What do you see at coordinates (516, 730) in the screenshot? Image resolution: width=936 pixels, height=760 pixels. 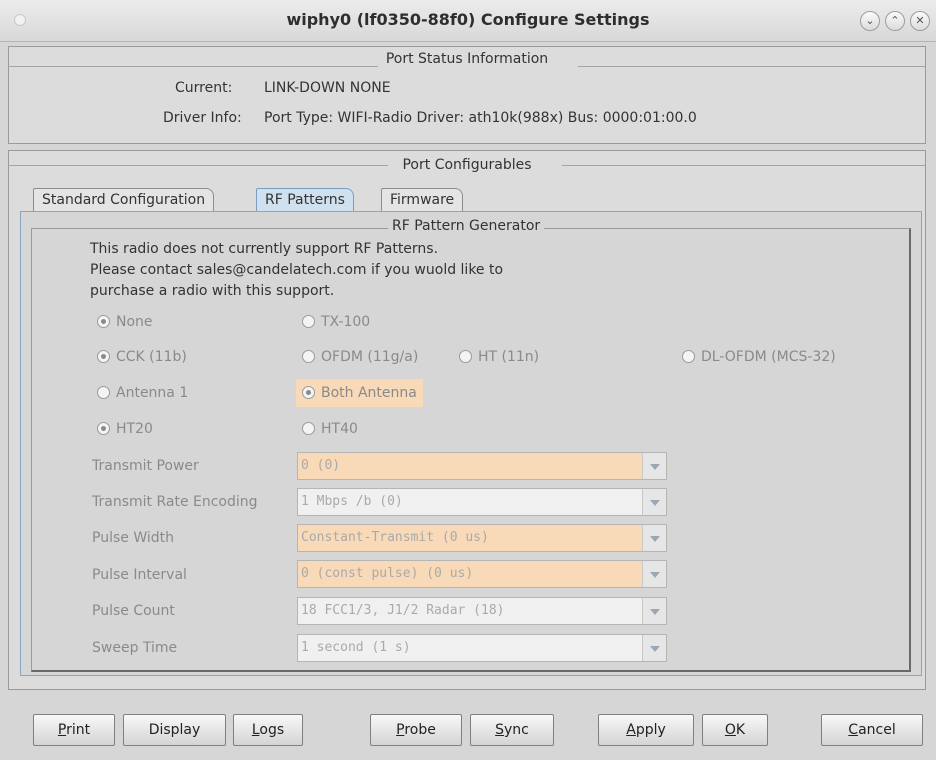 I see `button-label: ync` at bounding box center [516, 730].